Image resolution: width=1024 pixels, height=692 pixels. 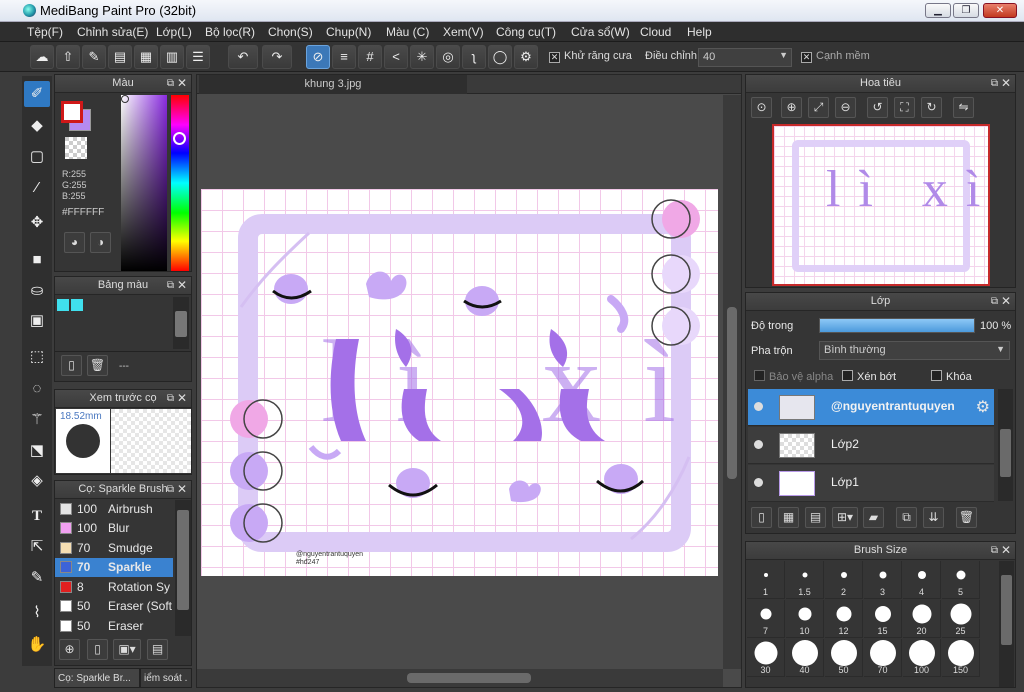 What do you see at coordinates (873, 517) in the screenshot?
I see `new-folder-icon: ▰` at bounding box center [873, 517].